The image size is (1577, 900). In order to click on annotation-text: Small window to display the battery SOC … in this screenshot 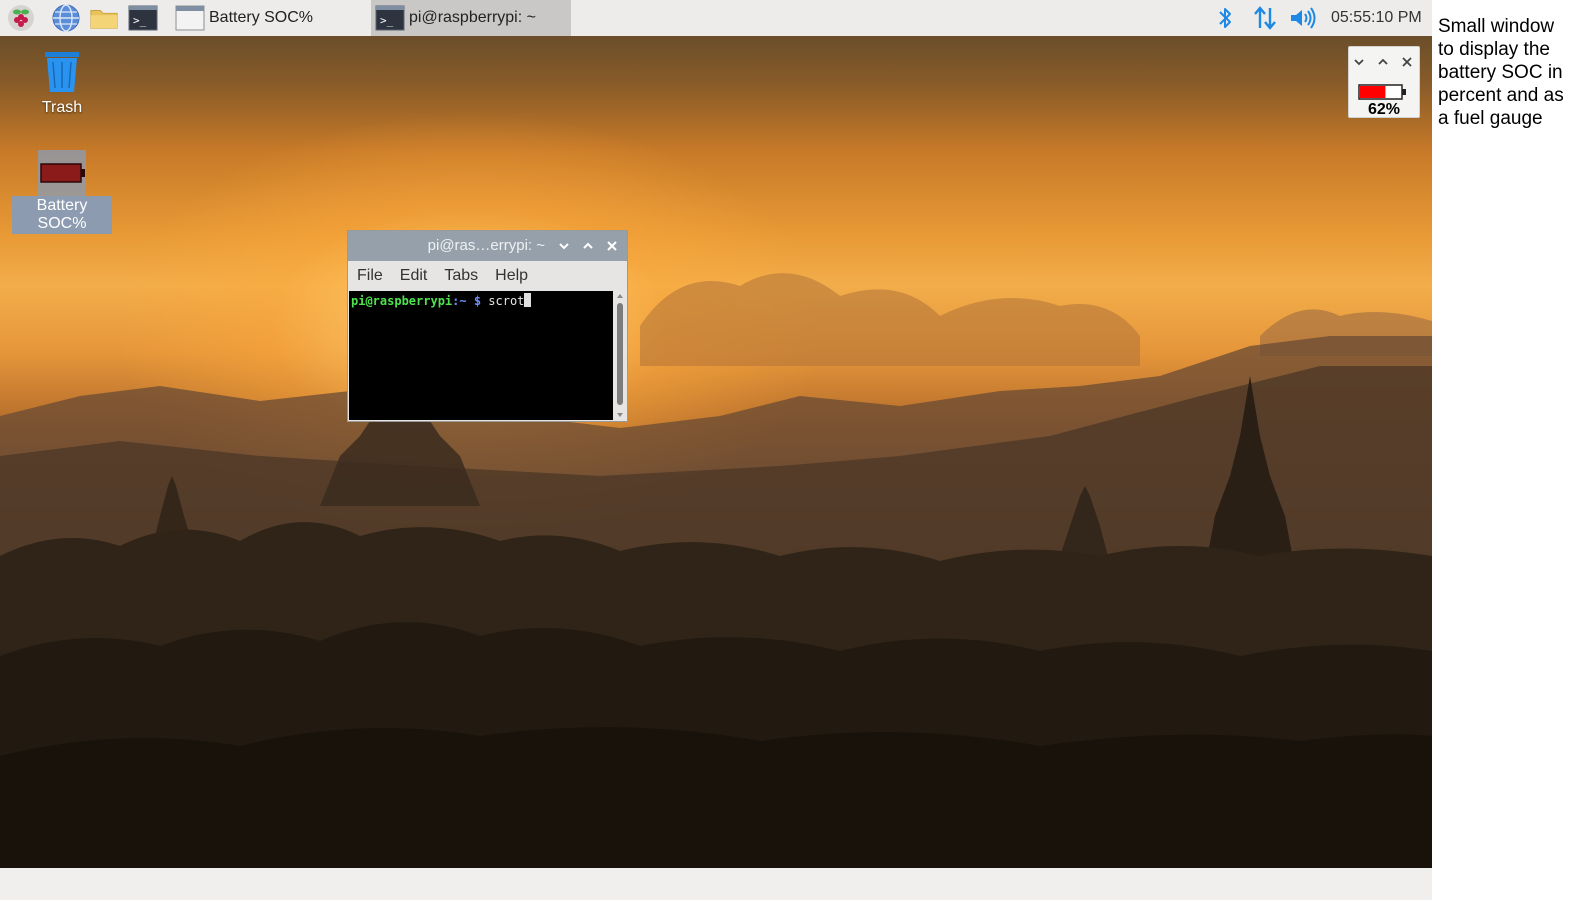, I will do `click(1501, 72)`.